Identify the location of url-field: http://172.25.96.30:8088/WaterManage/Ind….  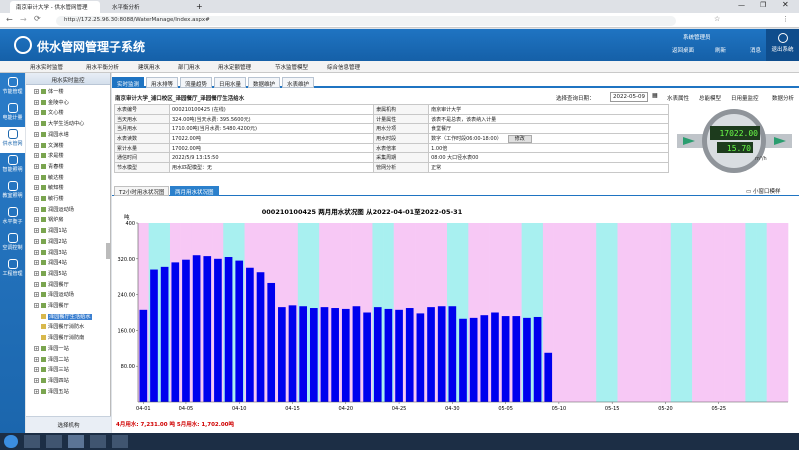
(366, 21).